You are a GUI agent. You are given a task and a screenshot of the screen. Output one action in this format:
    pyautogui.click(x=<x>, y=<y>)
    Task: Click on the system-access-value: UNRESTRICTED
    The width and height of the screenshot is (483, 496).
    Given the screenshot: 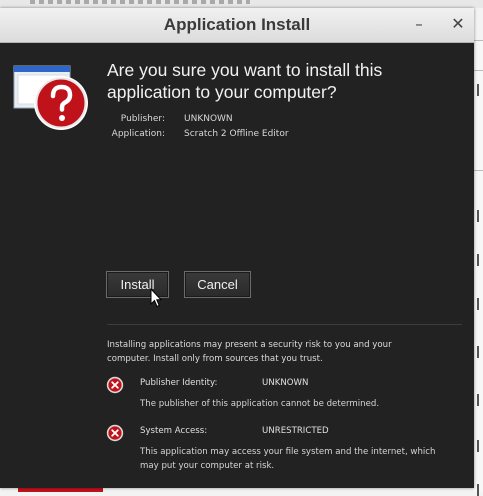 What is the action you would take?
    pyautogui.click(x=295, y=431)
    